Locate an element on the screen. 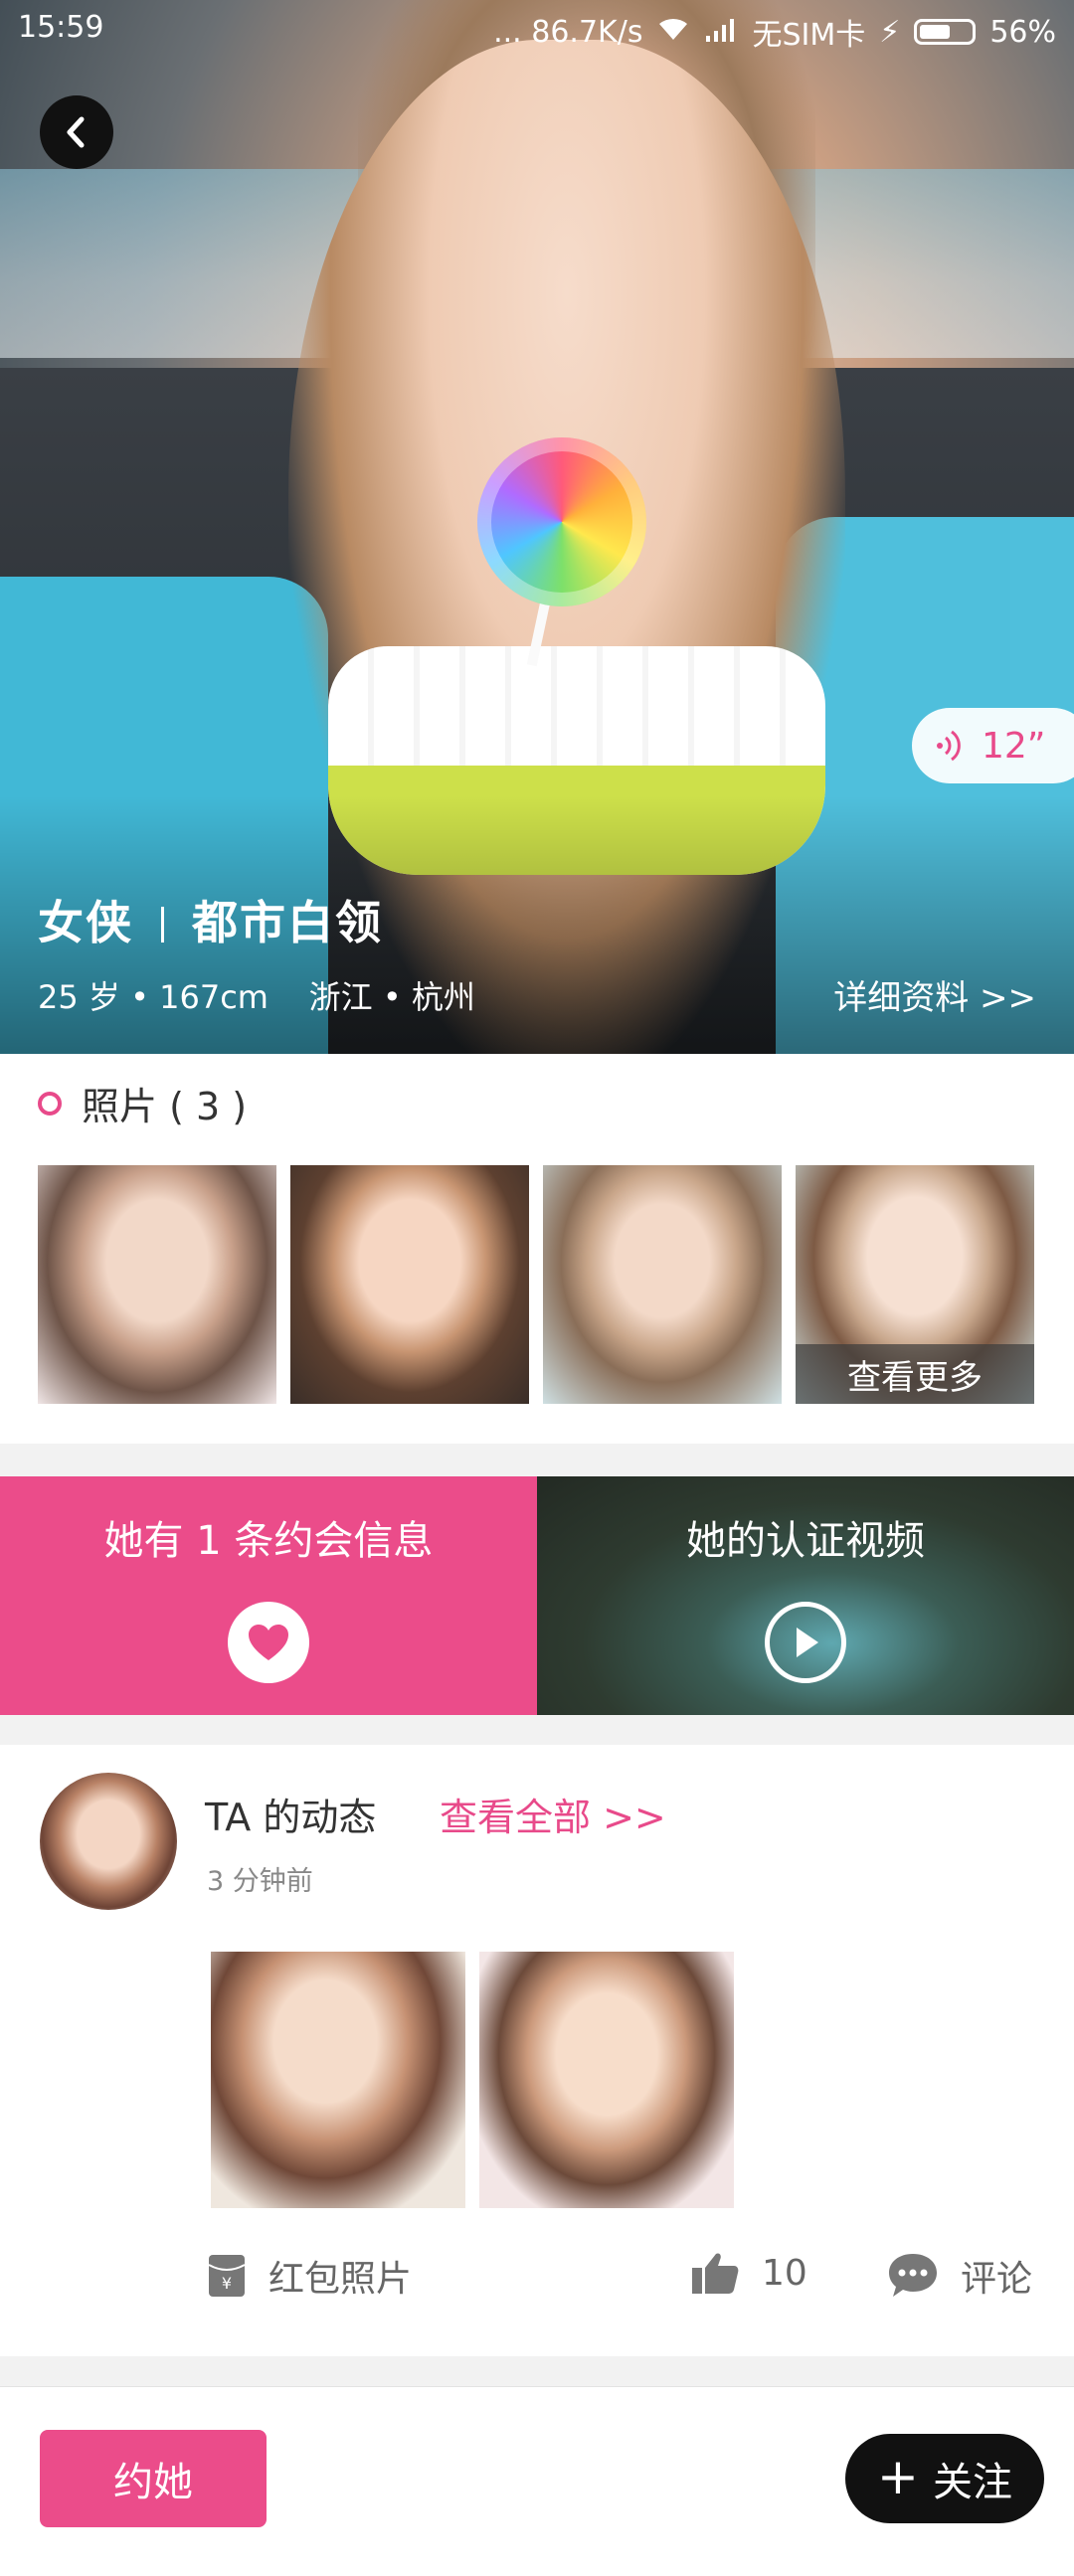 The height and width of the screenshot is (2576, 1074). charging-icon: ⚡ is located at coordinates (890, 32).